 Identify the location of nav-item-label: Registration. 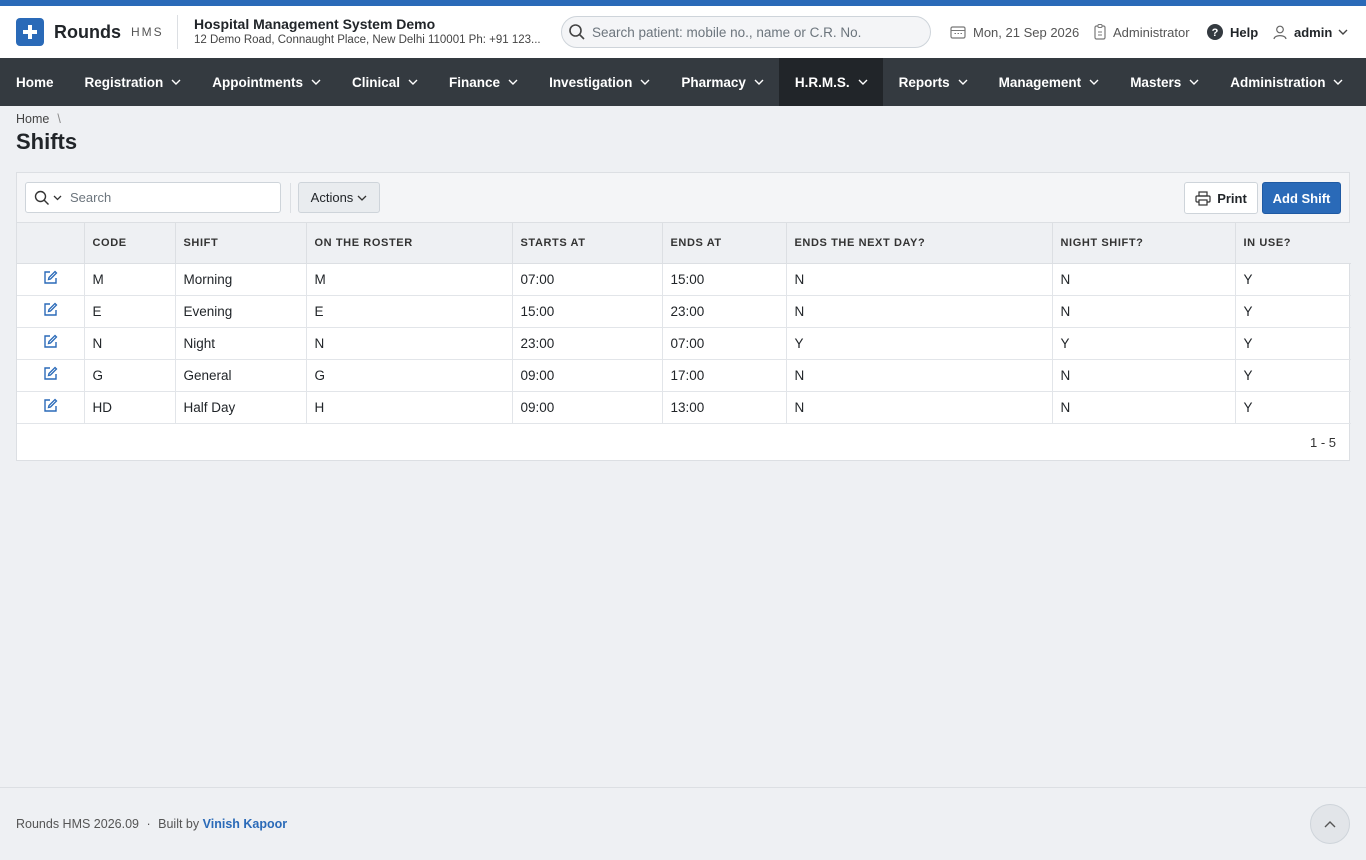
(124, 82).